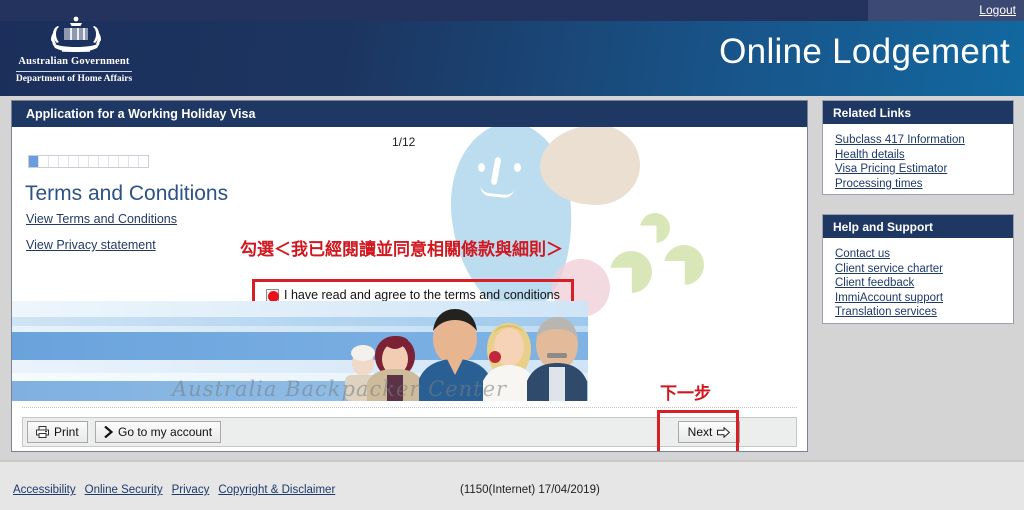 This screenshot has height=510, width=1024. Describe the element at coordinates (404, 142) in the screenshot. I see `page-counter: 1/12` at that location.